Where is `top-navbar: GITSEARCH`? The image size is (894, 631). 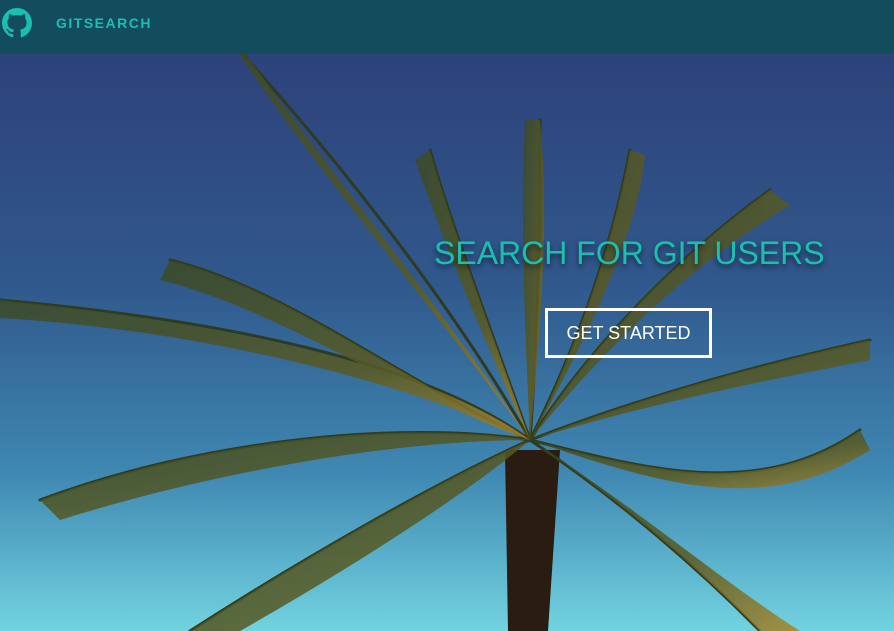 top-navbar: GITSEARCH is located at coordinates (447, 27).